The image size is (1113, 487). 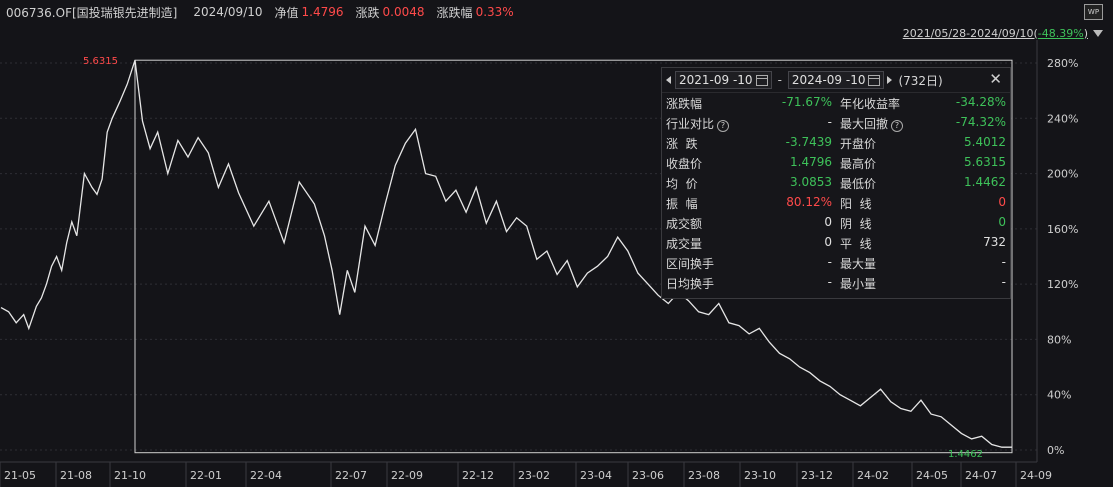 I want to click on min-value-label: 1.4462, so click(x=965, y=454).